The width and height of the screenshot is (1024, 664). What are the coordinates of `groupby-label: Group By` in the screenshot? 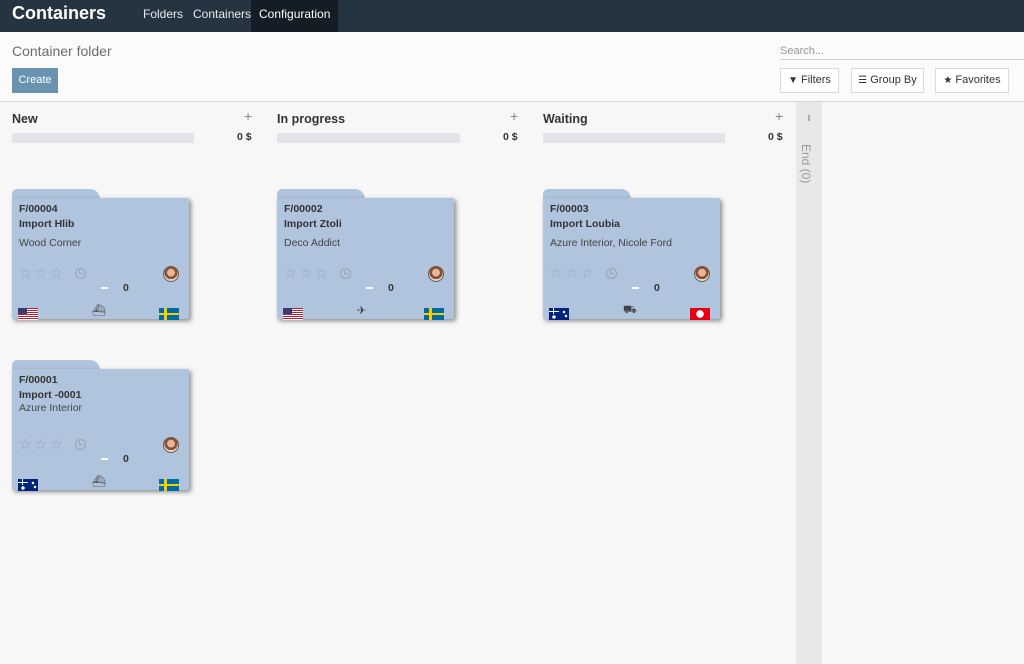 It's located at (893, 80).